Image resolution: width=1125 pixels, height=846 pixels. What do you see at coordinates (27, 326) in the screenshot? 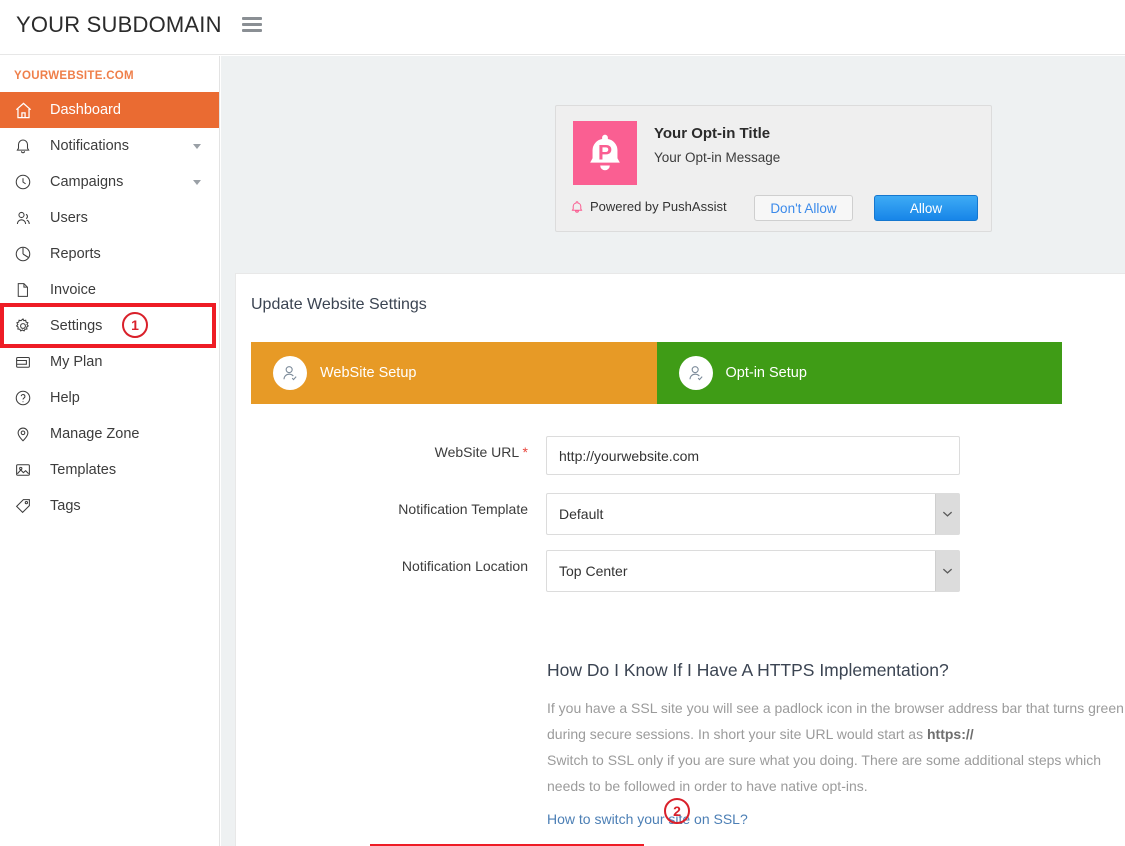
I see `gear-icon` at bounding box center [27, 326].